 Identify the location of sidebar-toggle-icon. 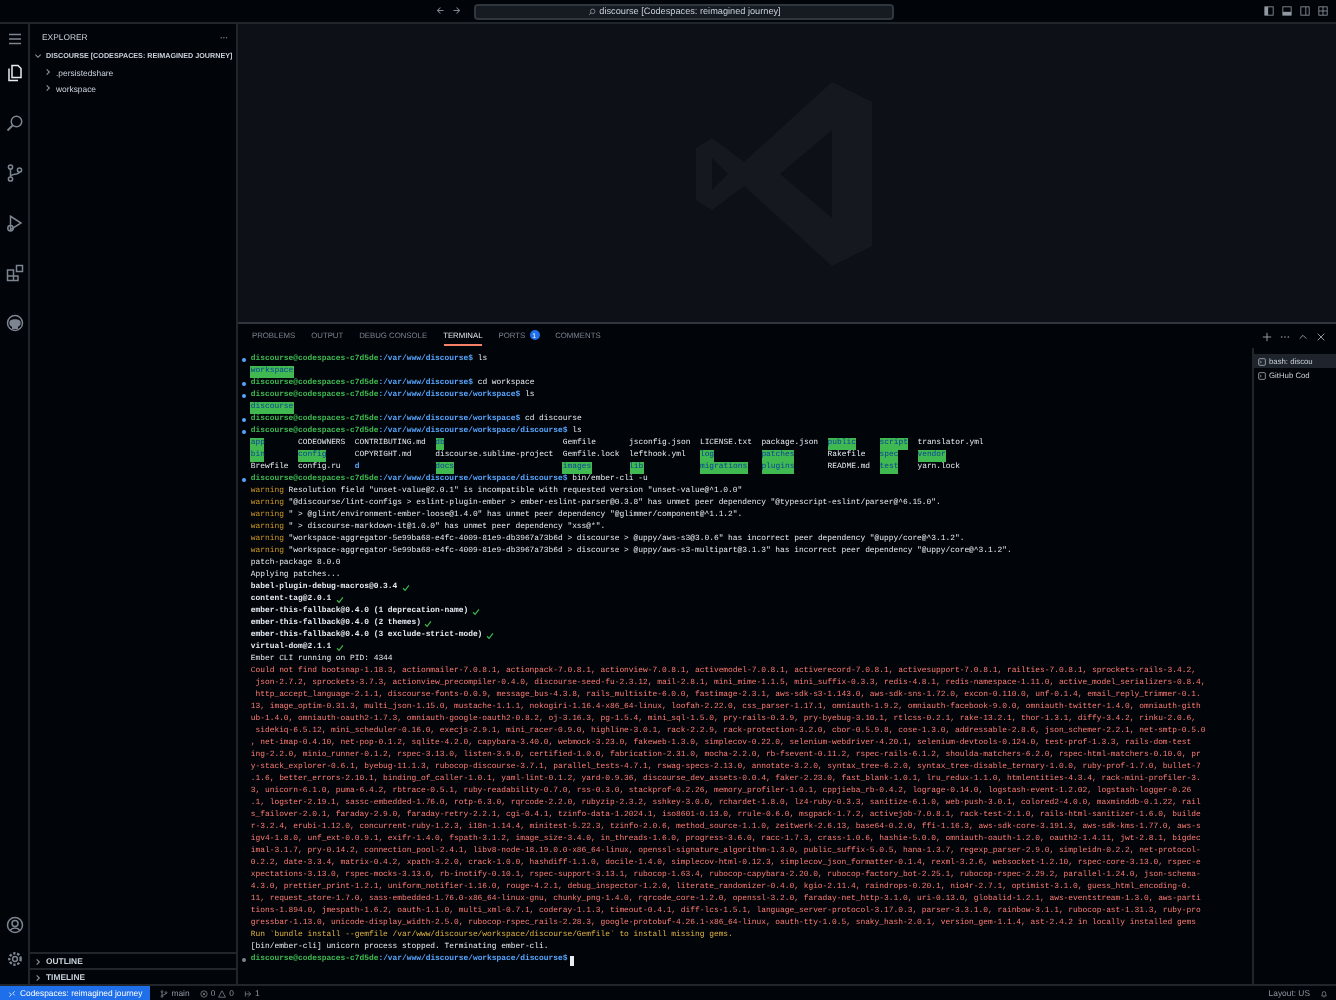
(1269, 11).